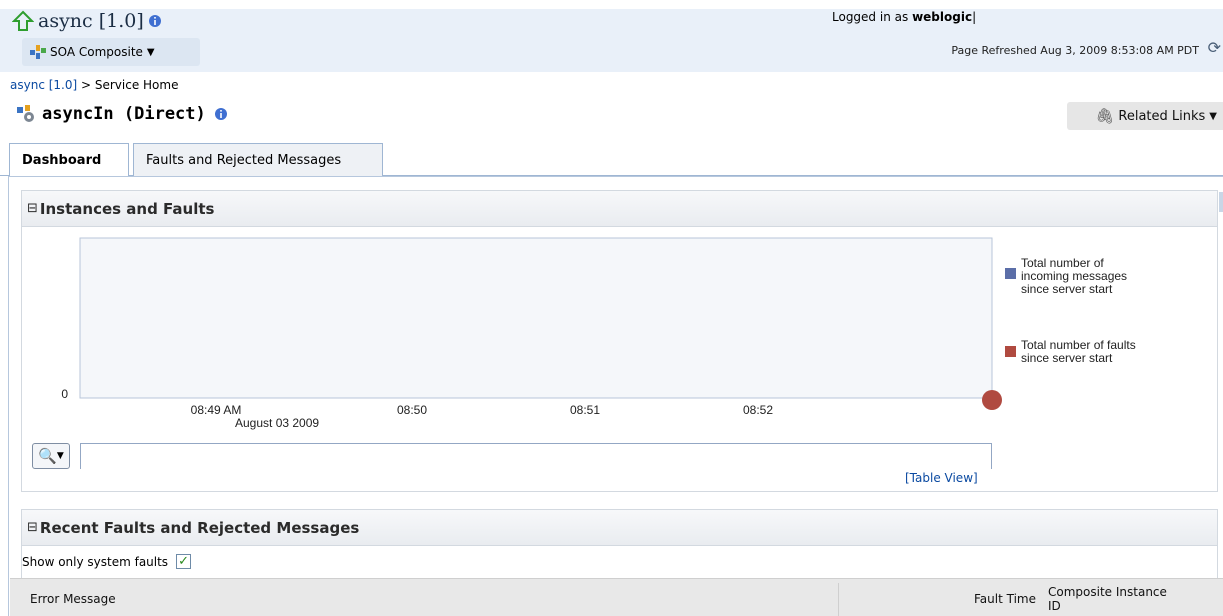 Image resolution: width=1223 pixels, height=616 pixels. Describe the element at coordinates (64, 394) in the screenshot. I see `y-tick-label: 0` at that location.